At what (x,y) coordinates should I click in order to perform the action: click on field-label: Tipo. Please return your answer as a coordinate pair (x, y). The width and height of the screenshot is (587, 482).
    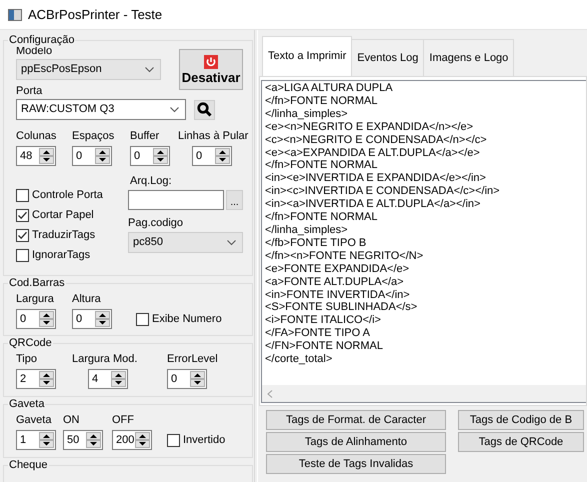
    Looking at the image, I should click on (27, 359).